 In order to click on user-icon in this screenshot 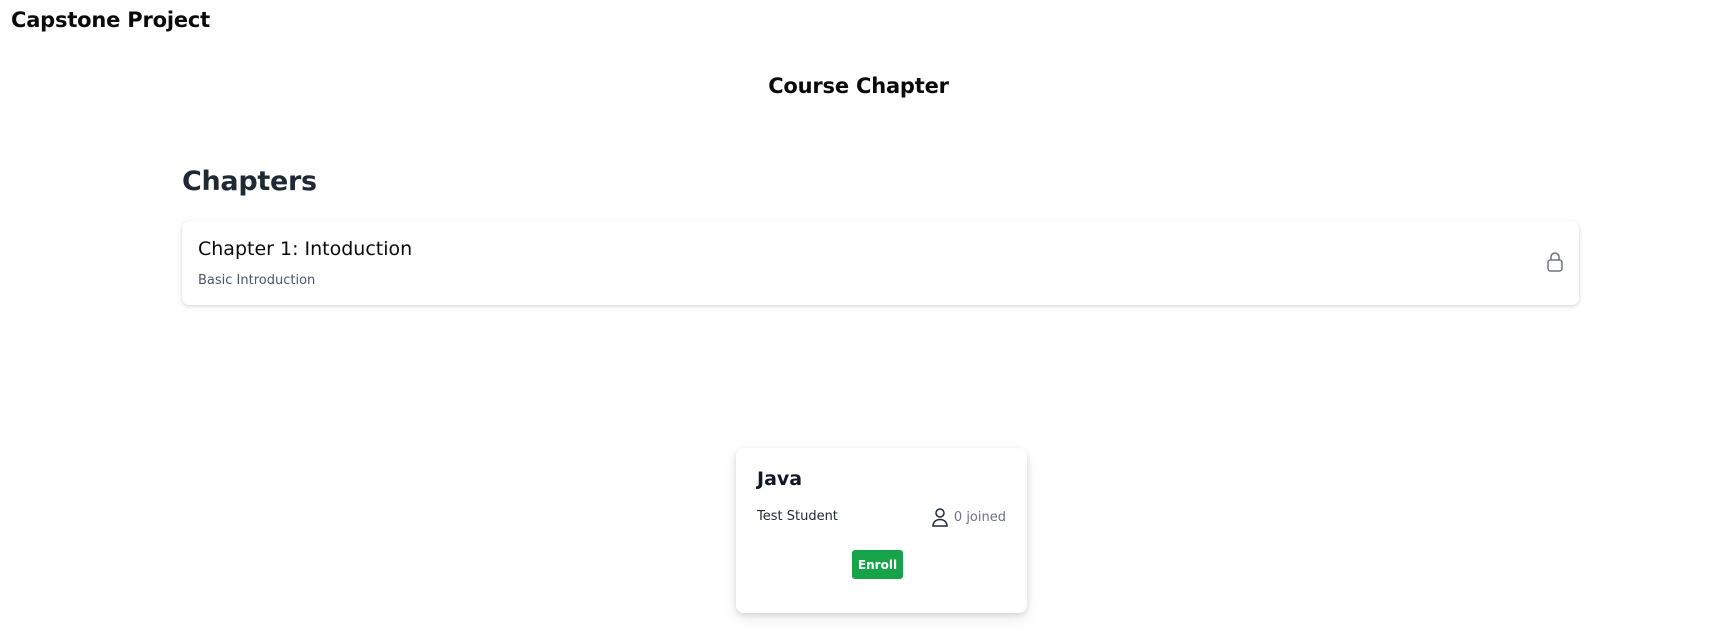, I will do `click(940, 517)`.